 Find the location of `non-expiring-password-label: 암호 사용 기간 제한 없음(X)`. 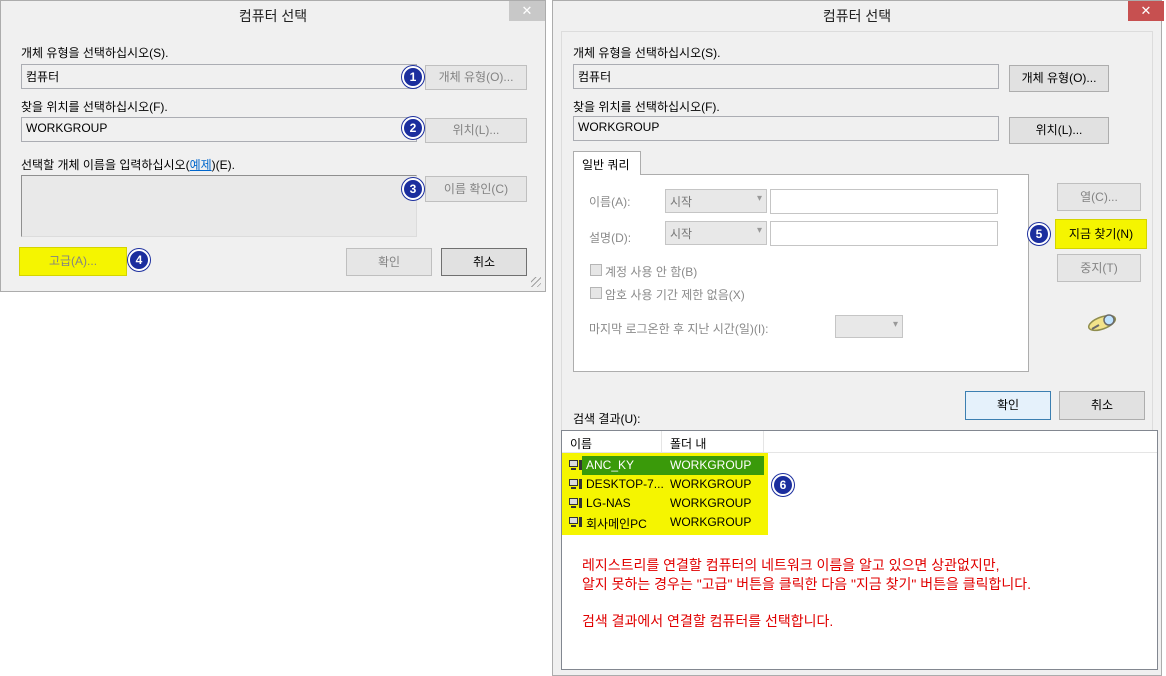

non-expiring-password-label: 암호 사용 기간 제한 없음(X) is located at coordinates (675, 295).